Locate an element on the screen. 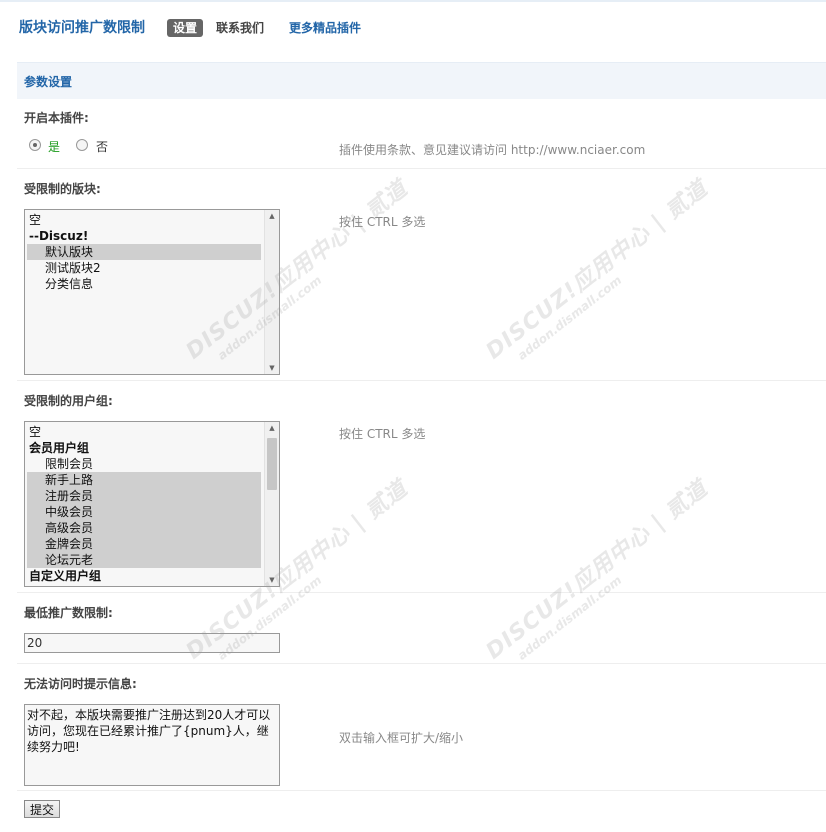 Image resolution: width=826 pixels, height=832 pixels. radio-yes is located at coordinates (35, 145).